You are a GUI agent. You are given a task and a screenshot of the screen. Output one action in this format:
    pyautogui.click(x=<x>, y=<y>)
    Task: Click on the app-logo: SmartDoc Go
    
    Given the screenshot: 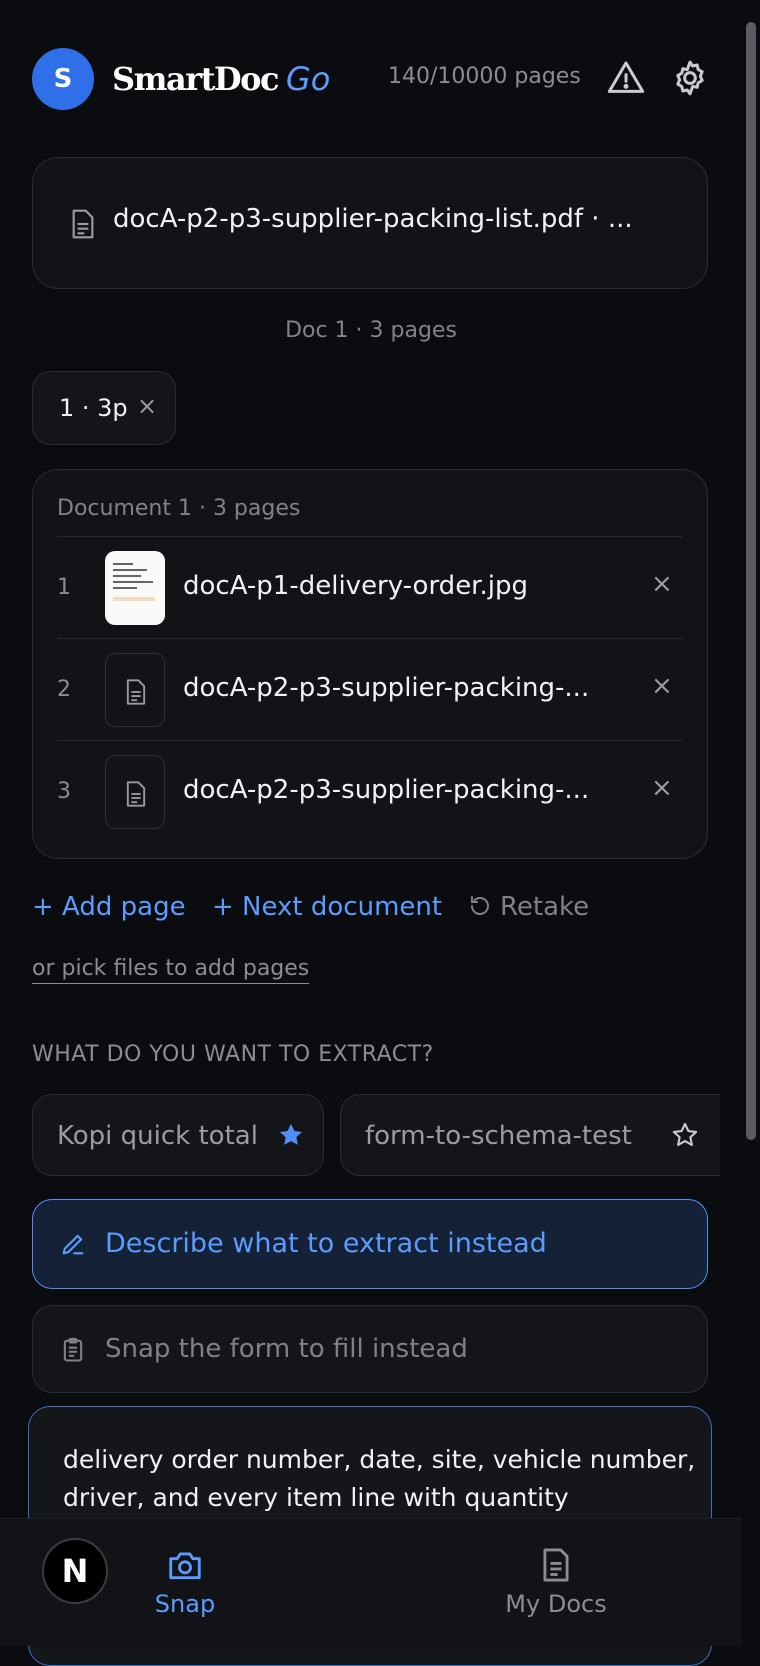 What is the action you would take?
    pyautogui.click(x=221, y=79)
    